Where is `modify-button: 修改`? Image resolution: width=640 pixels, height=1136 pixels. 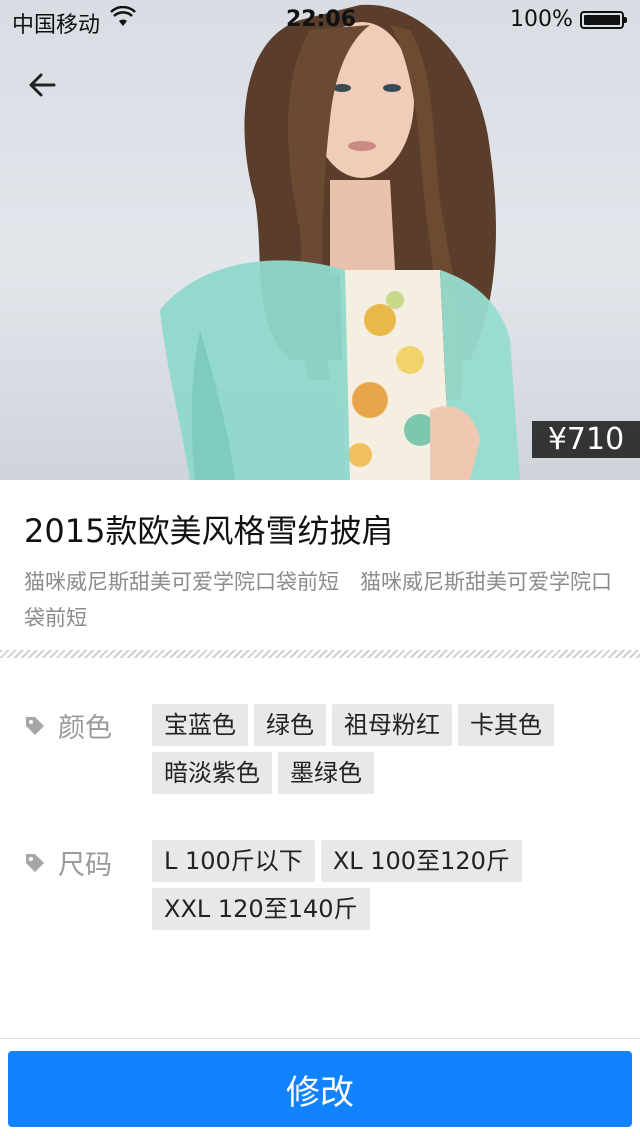
modify-button: 修改 is located at coordinates (320, 1089).